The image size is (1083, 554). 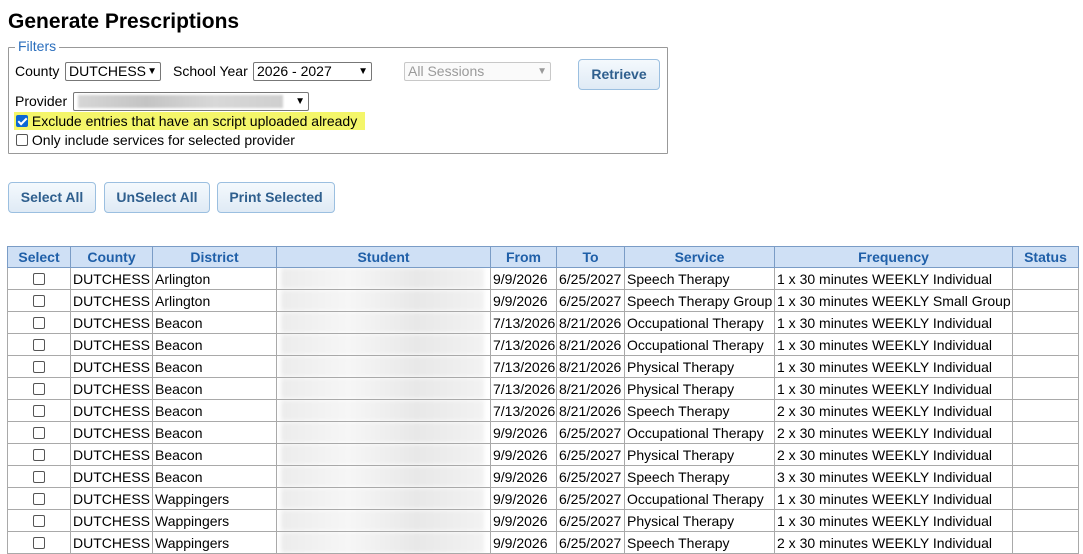 I want to click on header-district: District, so click(x=214, y=257).